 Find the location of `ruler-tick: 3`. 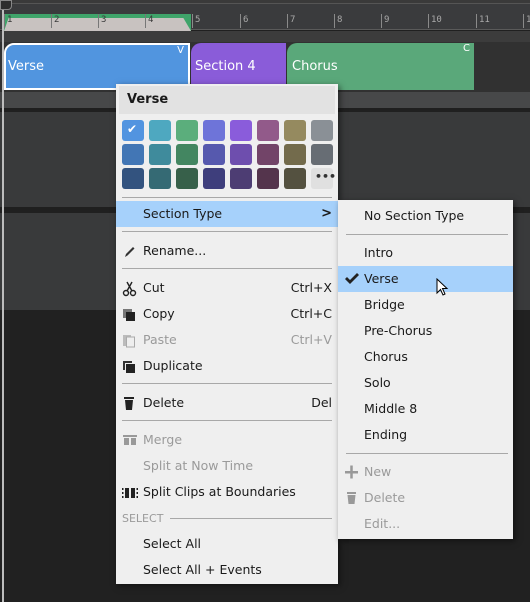

ruler-tick: 3 is located at coordinates (102, 21).